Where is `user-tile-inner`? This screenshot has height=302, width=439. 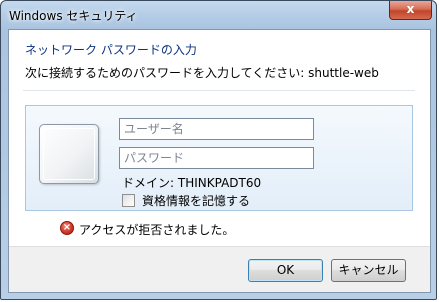
user-tile-inner is located at coordinates (69, 154).